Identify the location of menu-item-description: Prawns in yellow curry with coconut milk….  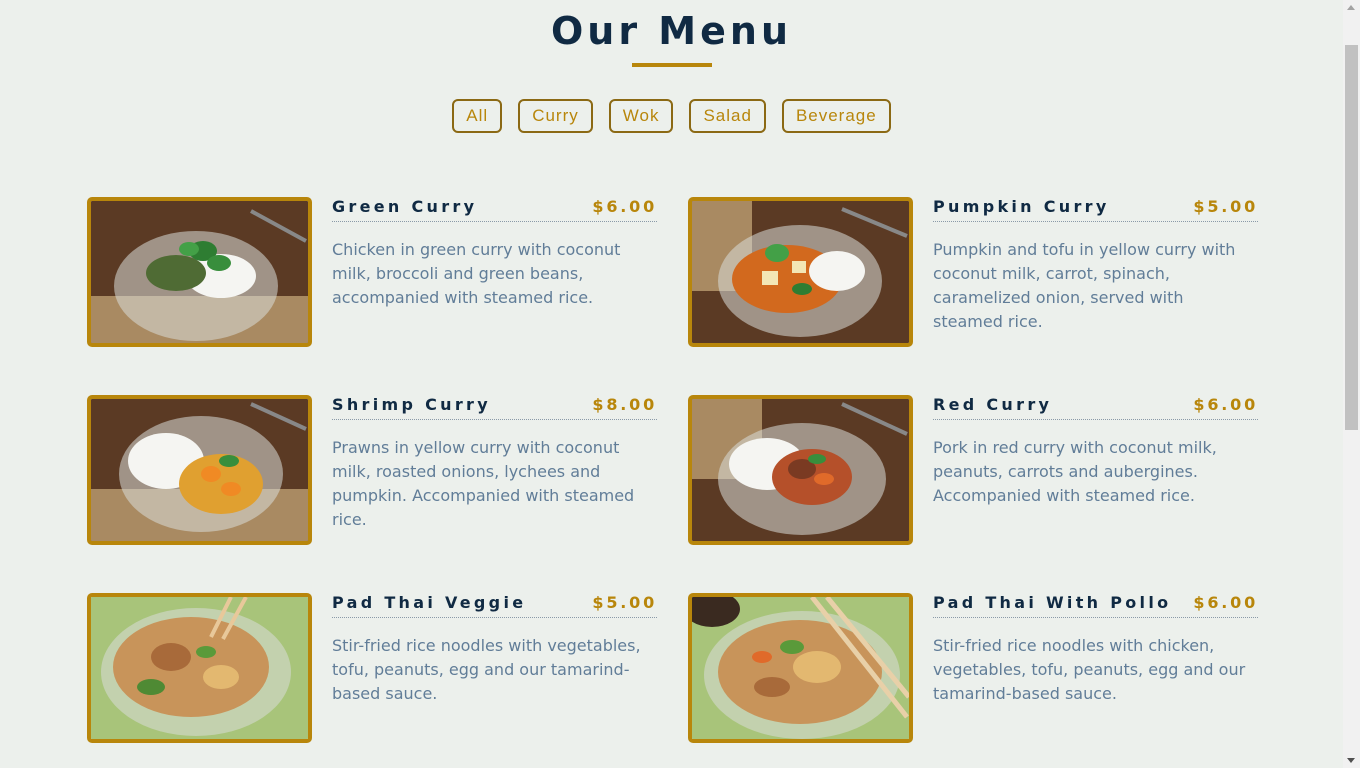
(483, 483).